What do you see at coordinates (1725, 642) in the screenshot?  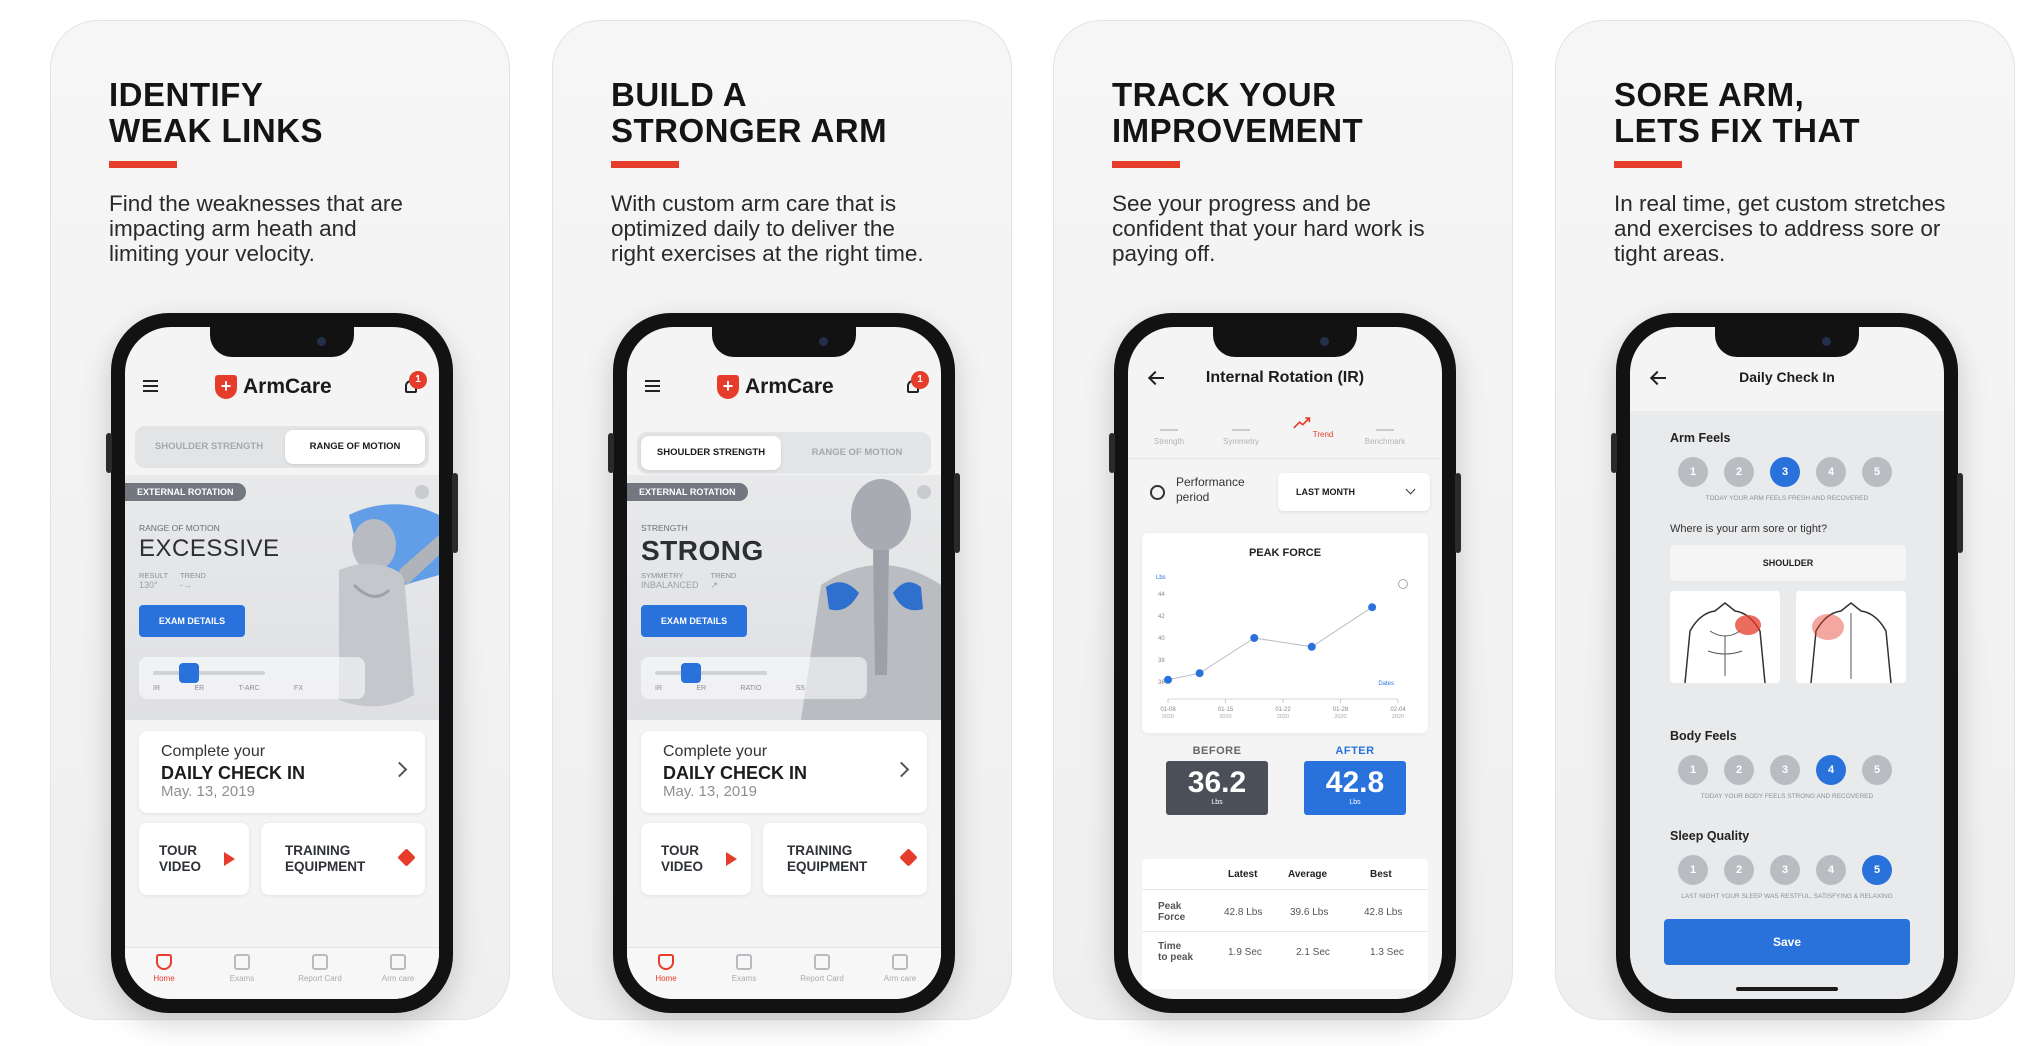 I see `torso-front-illustration` at bounding box center [1725, 642].